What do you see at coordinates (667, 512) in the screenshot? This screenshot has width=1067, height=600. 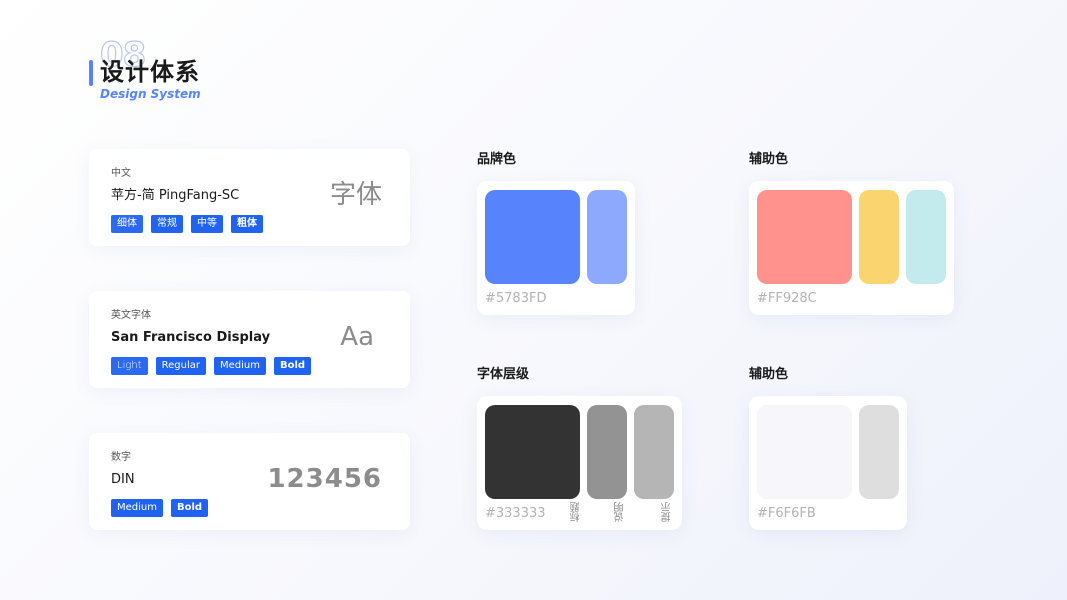 I see `text-level-label: 提示` at bounding box center [667, 512].